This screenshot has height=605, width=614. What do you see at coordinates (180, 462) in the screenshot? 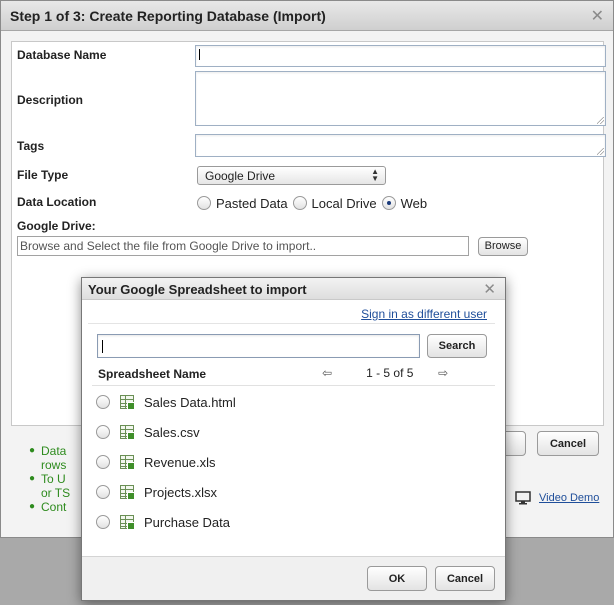
I see `file-name: Revenue.xls` at bounding box center [180, 462].